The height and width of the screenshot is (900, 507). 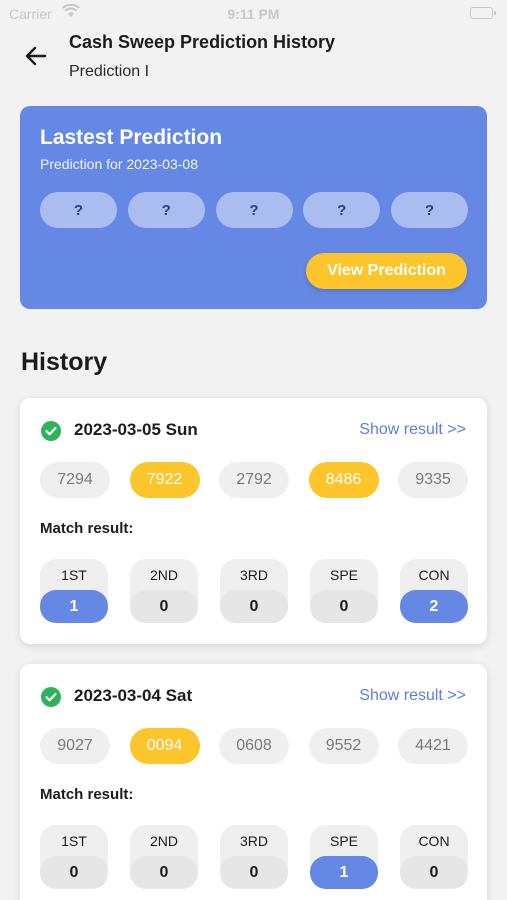 I want to click on match-count: 2, so click(x=434, y=606).